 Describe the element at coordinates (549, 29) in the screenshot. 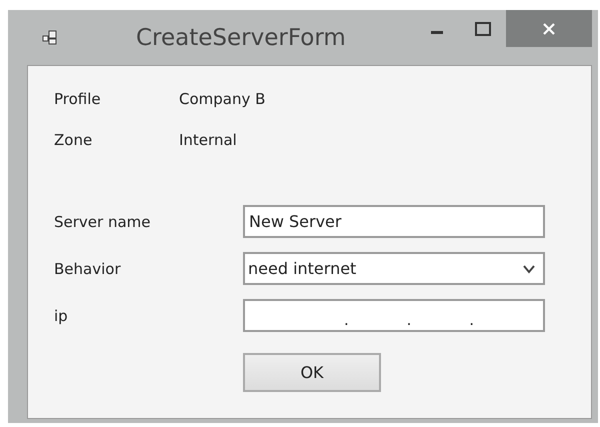

I see `close-icon` at that location.